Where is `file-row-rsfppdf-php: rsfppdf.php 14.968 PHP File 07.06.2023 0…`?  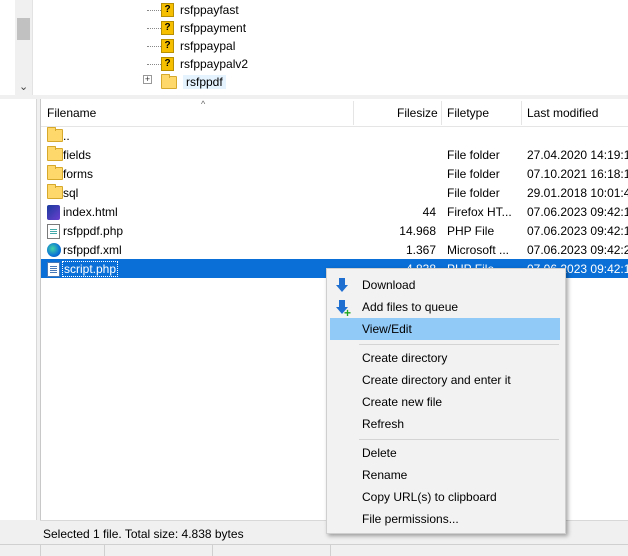 file-row-rsfppdf-php: rsfppdf.php 14.968 PHP File 07.06.2023 0… is located at coordinates (334, 230).